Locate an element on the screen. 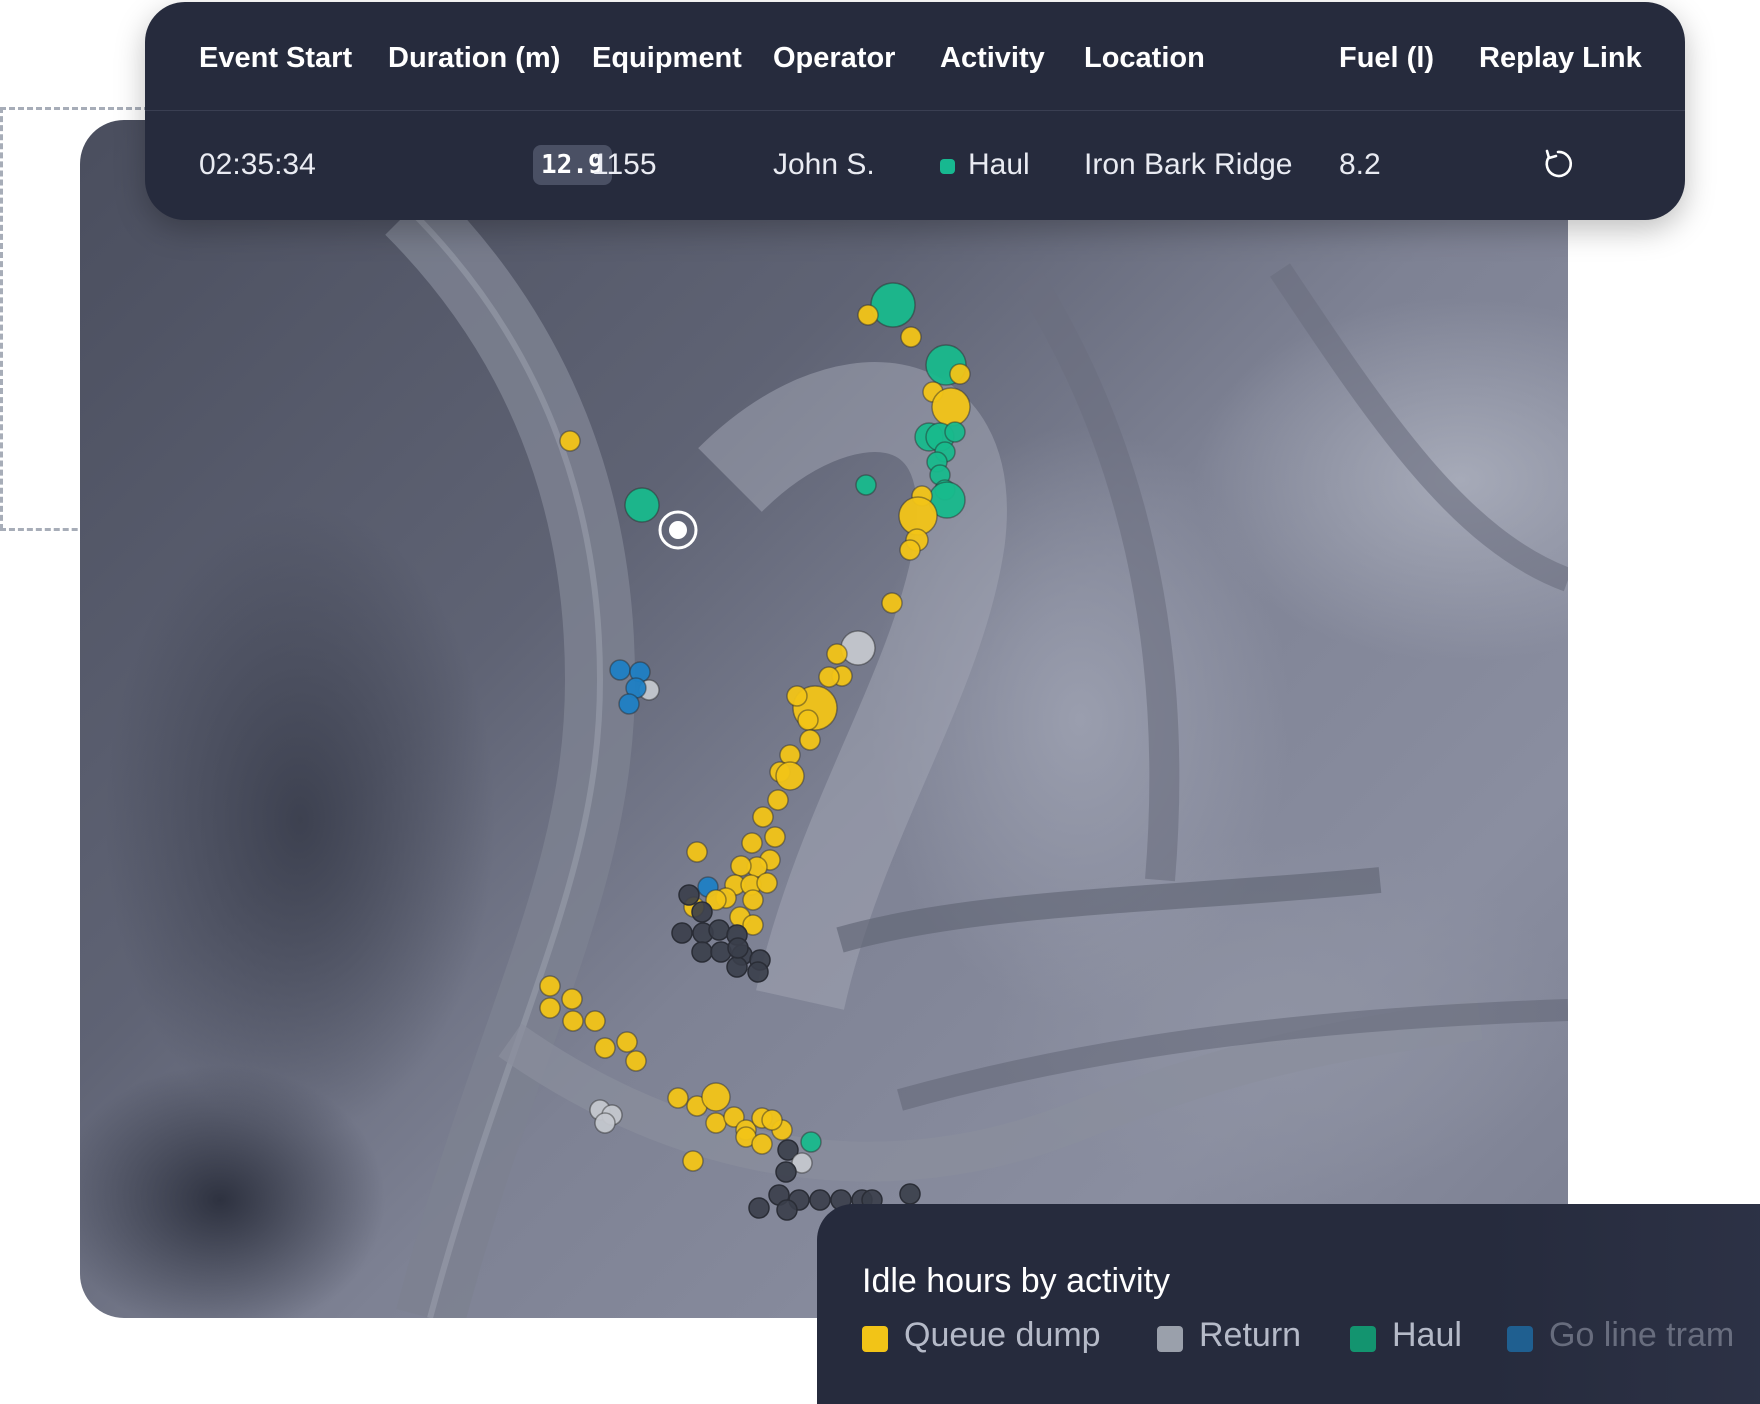  legend-label: Queue dump is located at coordinates (1002, 1335).